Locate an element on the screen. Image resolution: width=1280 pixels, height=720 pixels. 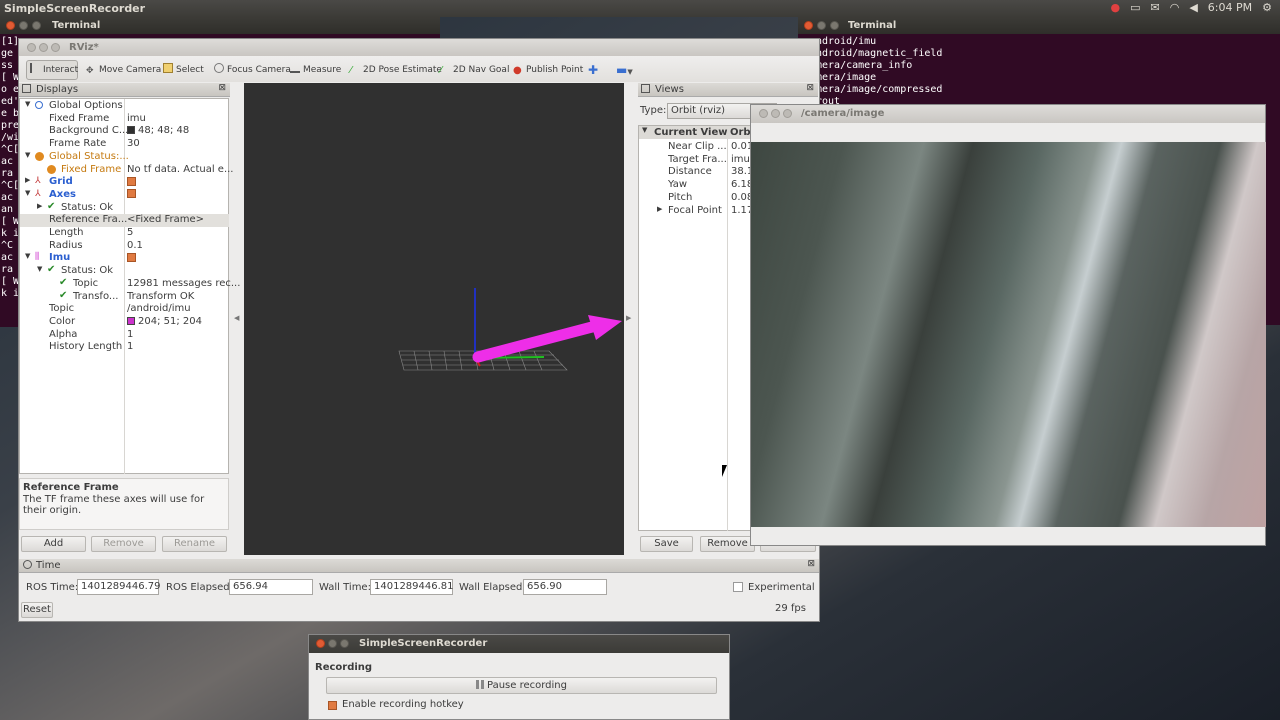
collapse-right-icon: ▶ is located at coordinates (628, 318).